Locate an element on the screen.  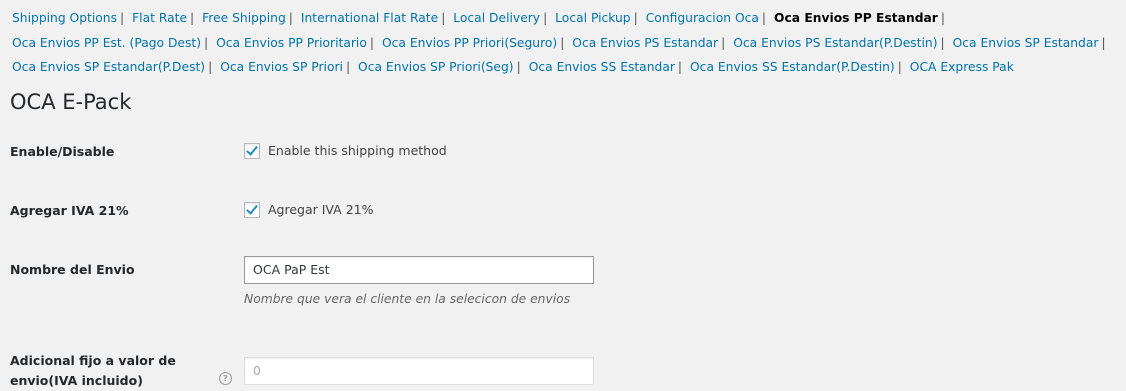
nav-link: Oca Envios SP Estandar is located at coordinates (1026, 43).